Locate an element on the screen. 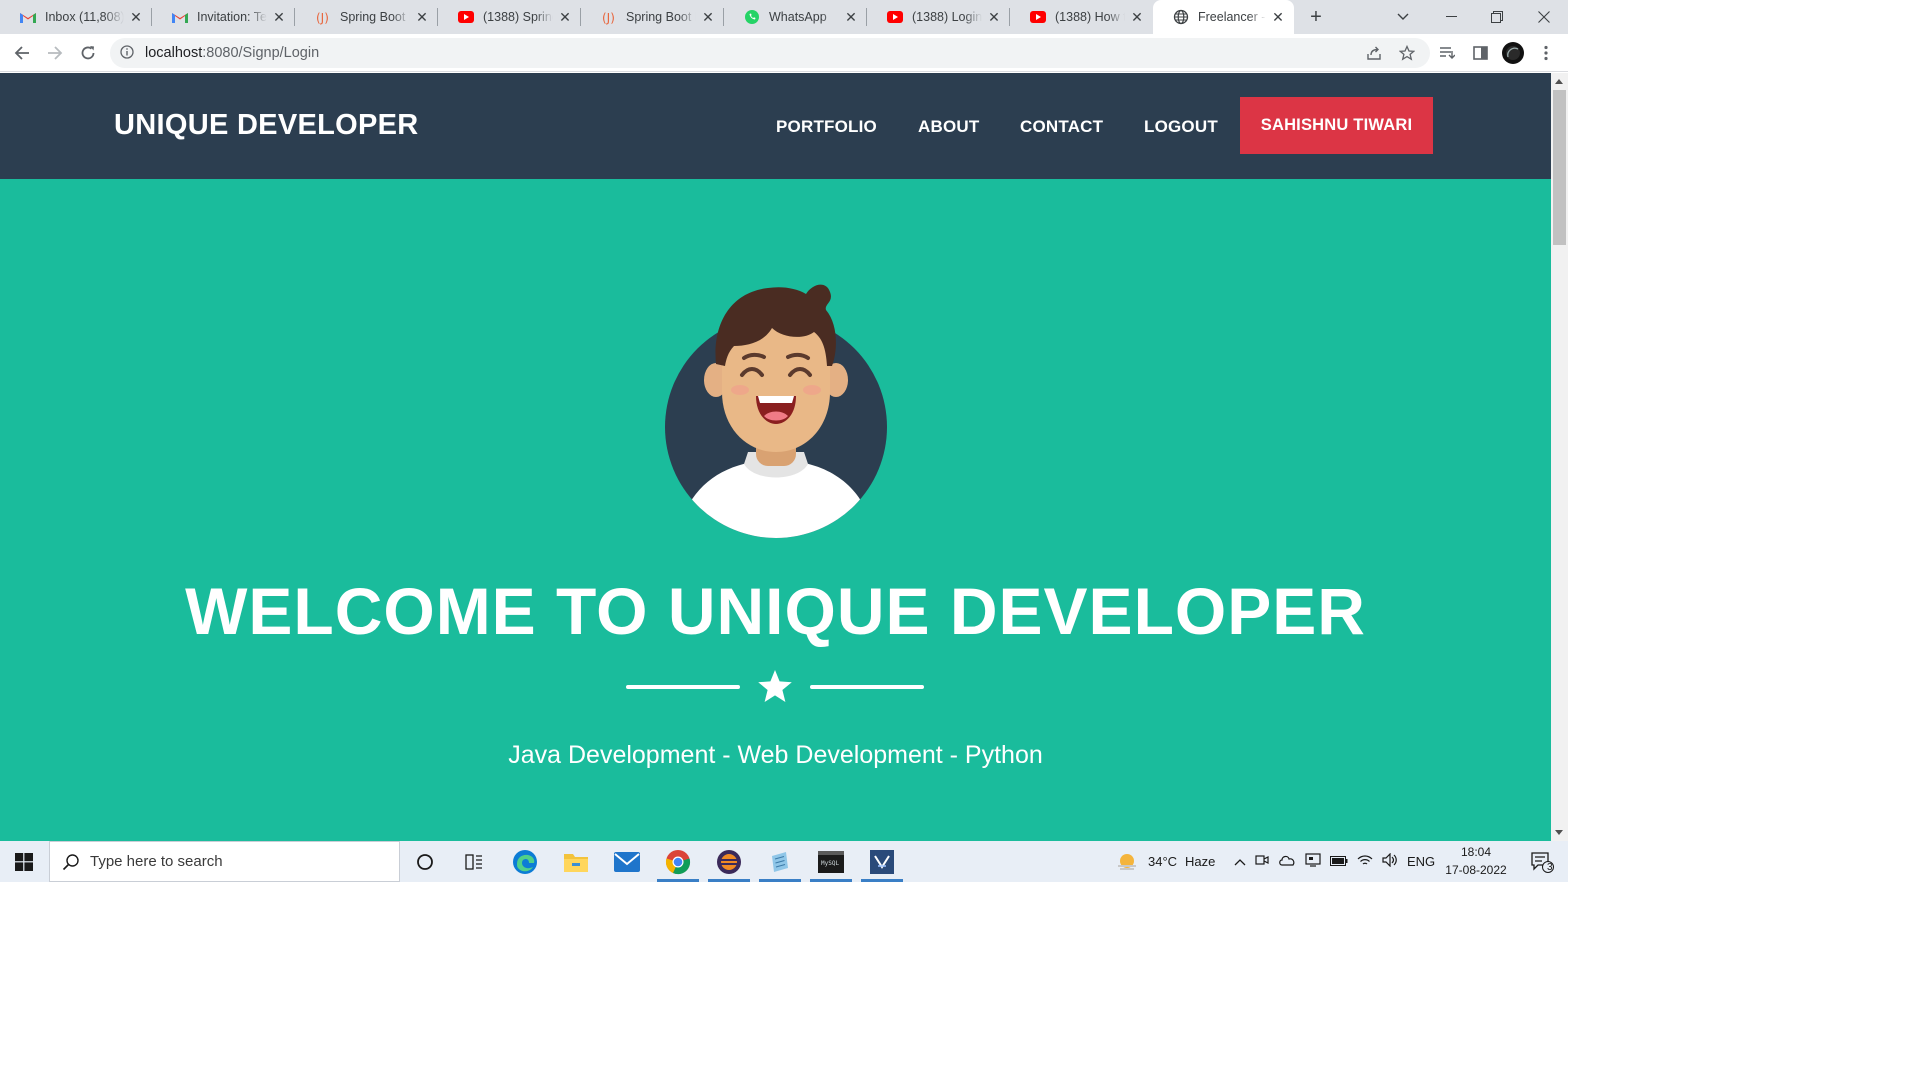 This screenshot has height=1080, width=1920. forward-arrow-icon is located at coordinates (55, 53).